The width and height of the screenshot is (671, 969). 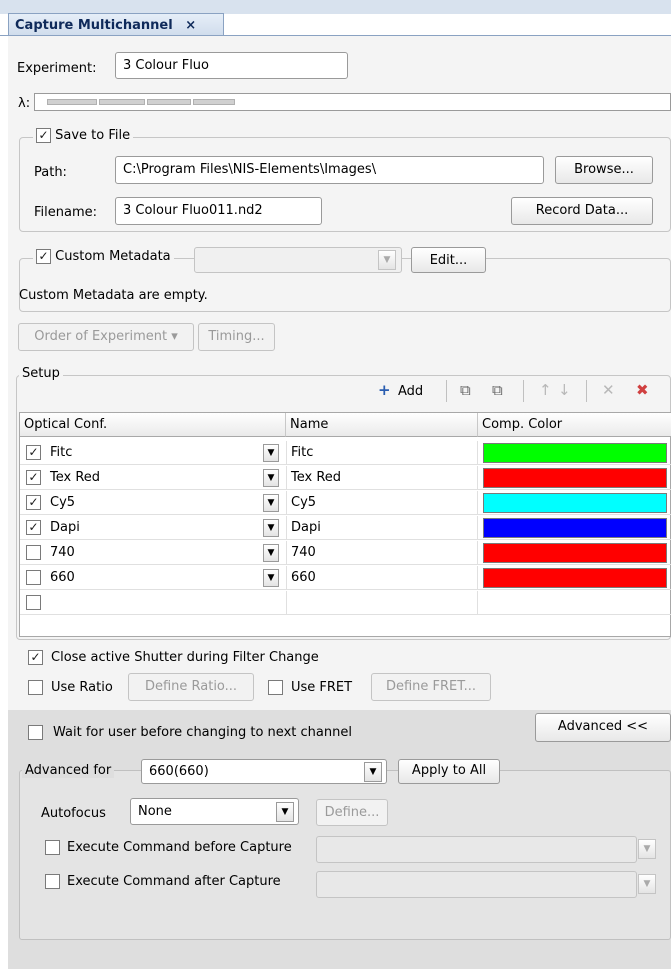 What do you see at coordinates (41, 373) in the screenshot?
I see `setup-legend: Setup` at bounding box center [41, 373].